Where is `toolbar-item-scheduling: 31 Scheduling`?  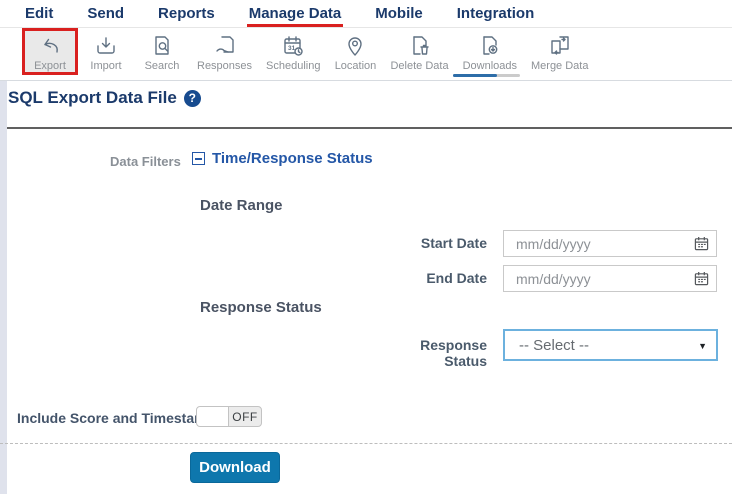
toolbar-item-scheduling: 31 Scheduling is located at coordinates (293, 51).